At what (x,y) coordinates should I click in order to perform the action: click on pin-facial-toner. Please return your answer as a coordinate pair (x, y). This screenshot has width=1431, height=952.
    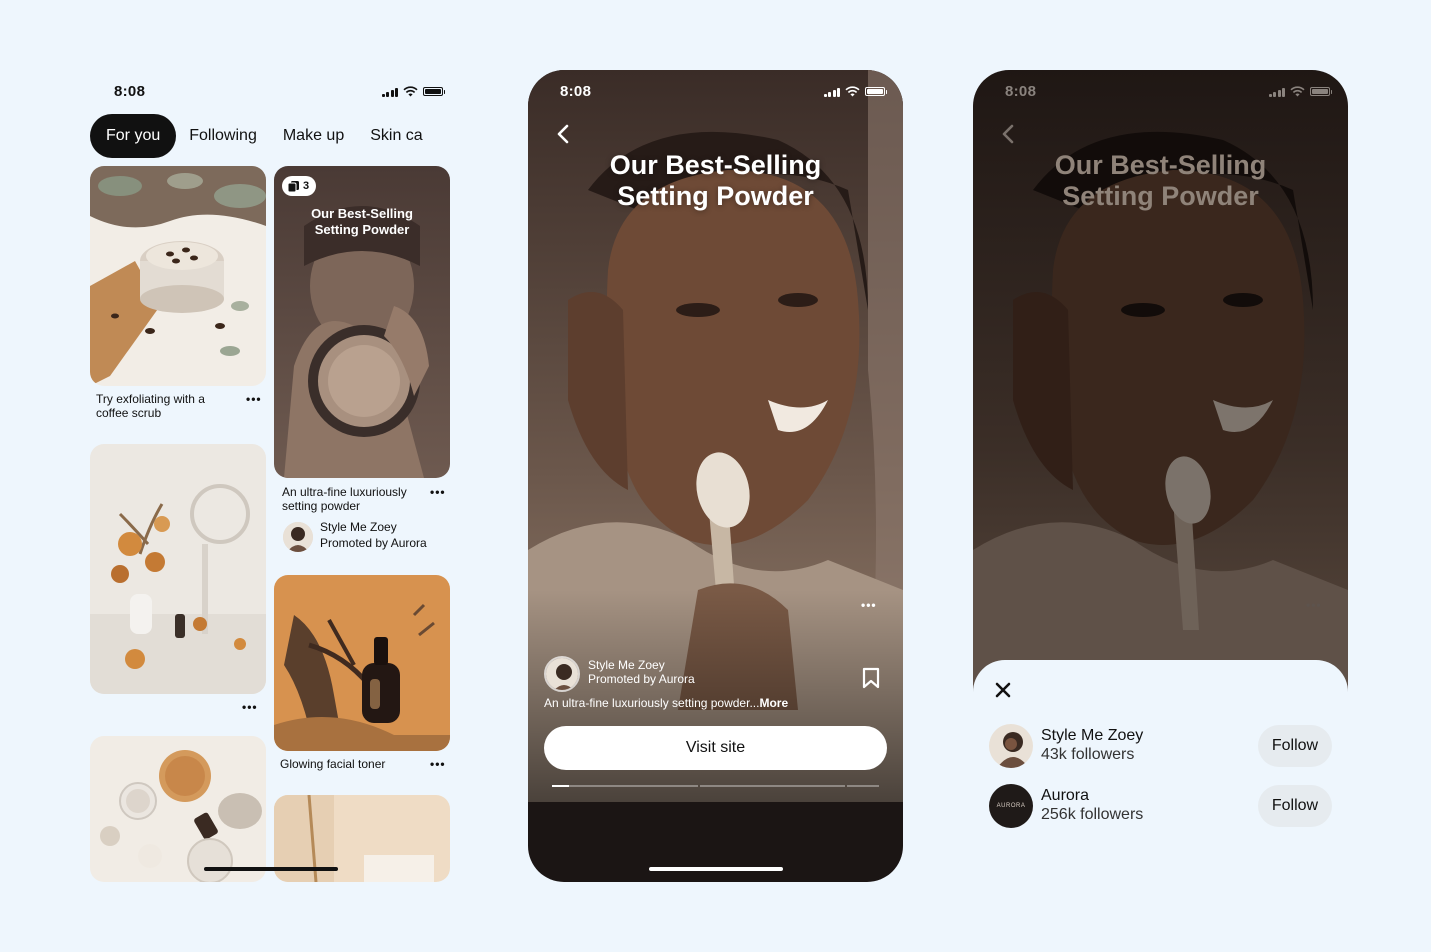
    Looking at the image, I should click on (362, 663).